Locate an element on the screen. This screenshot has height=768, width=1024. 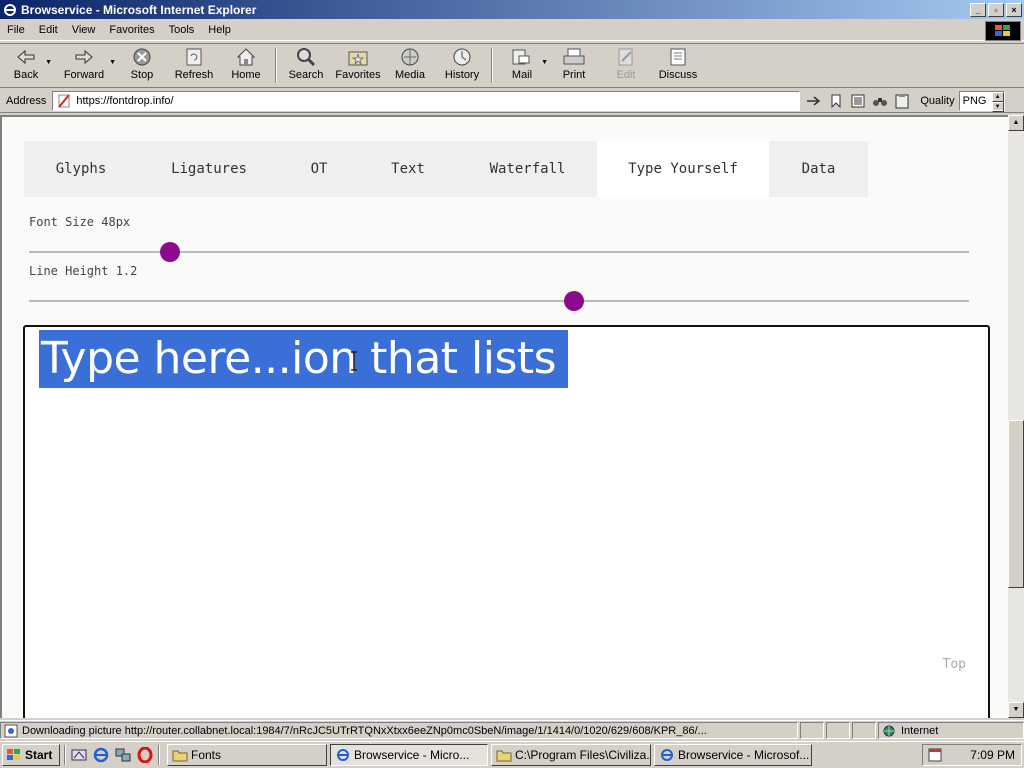
tab-ligatures: Ligatures is located at coordinates (209, 169).